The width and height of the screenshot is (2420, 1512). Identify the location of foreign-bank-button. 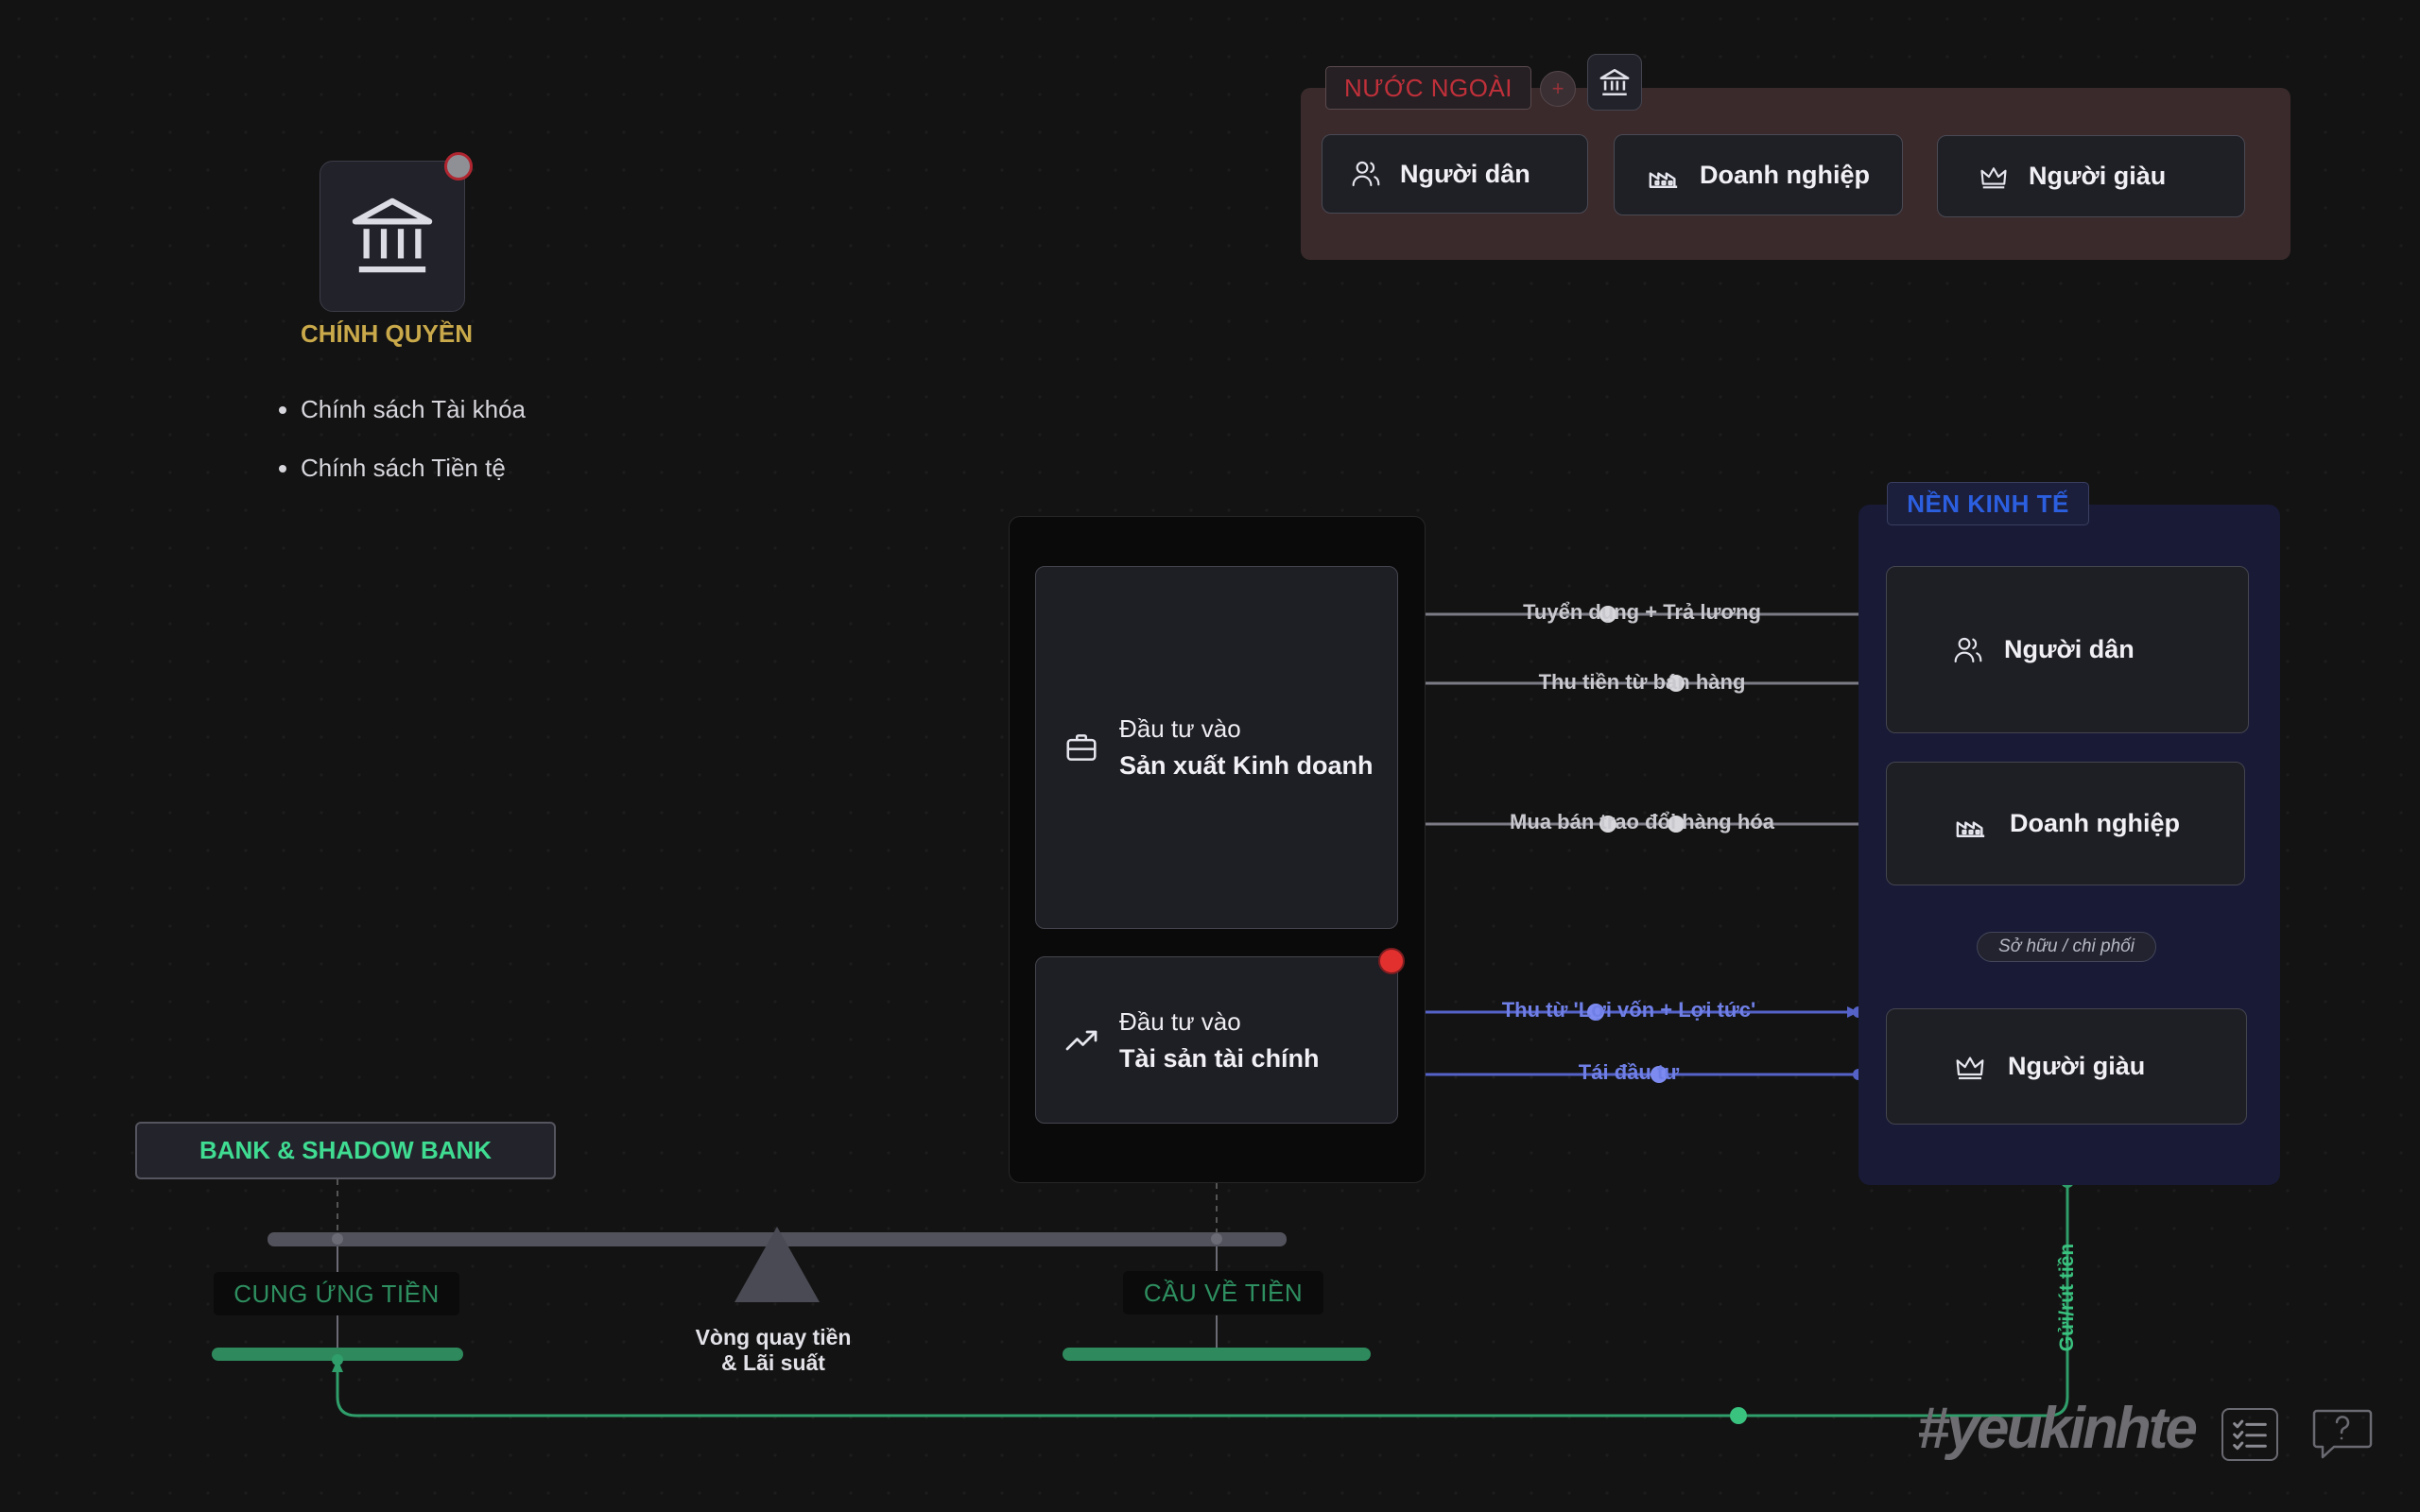
(1615, 82).